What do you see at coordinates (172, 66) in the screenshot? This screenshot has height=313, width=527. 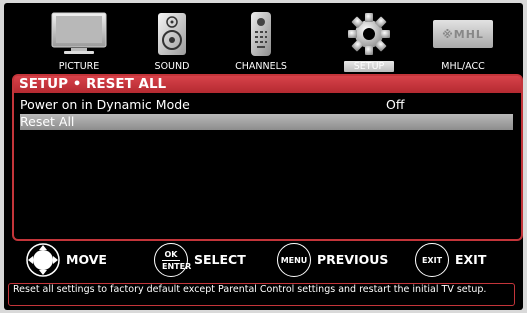 I see `menu-label-sound: SOUND` at bounding box center [172, 66].